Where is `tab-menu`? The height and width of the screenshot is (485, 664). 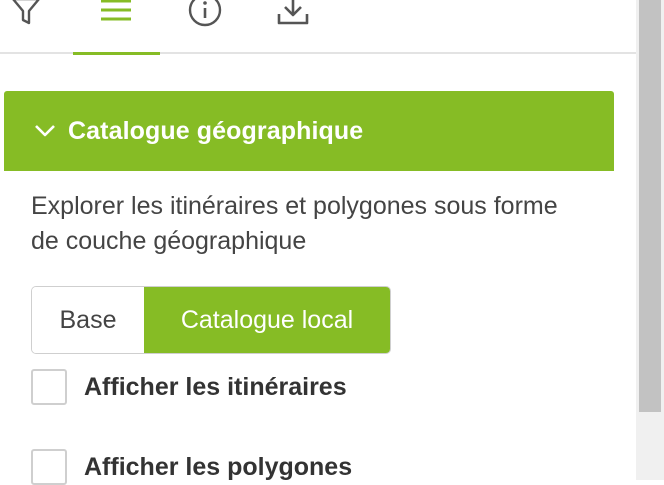
tab-menu is located at coordinates (116, 17).